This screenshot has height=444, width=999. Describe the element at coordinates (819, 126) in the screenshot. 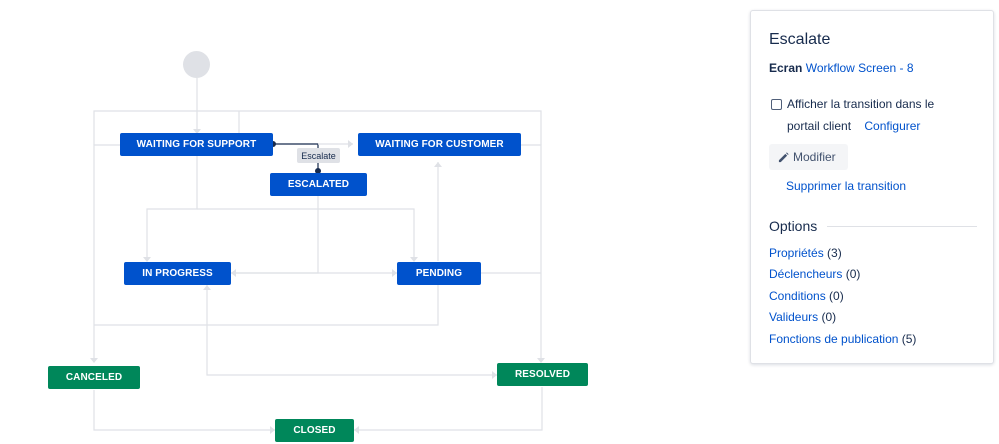

I see `show-in-portal-label-2: portail client` at that location.